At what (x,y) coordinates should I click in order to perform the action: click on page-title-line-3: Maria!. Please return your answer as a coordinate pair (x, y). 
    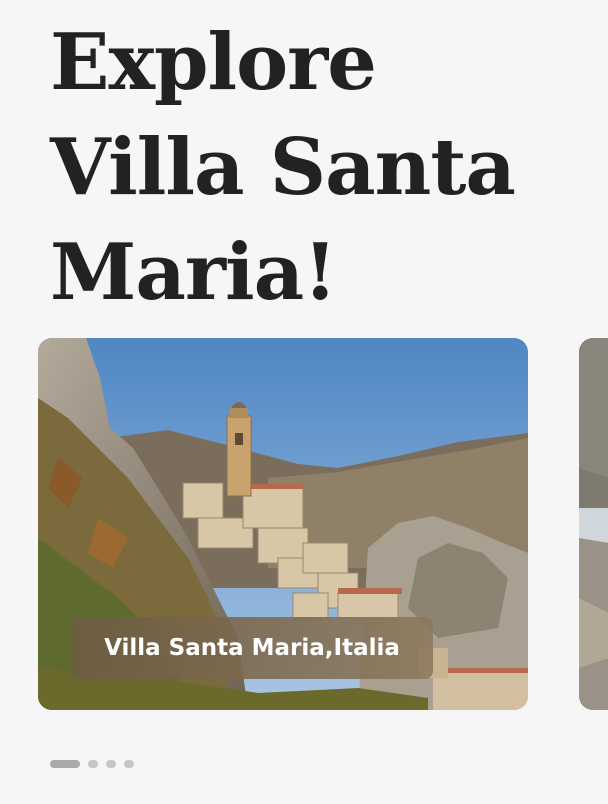
    Looking at the image, I should click on (193, 272).